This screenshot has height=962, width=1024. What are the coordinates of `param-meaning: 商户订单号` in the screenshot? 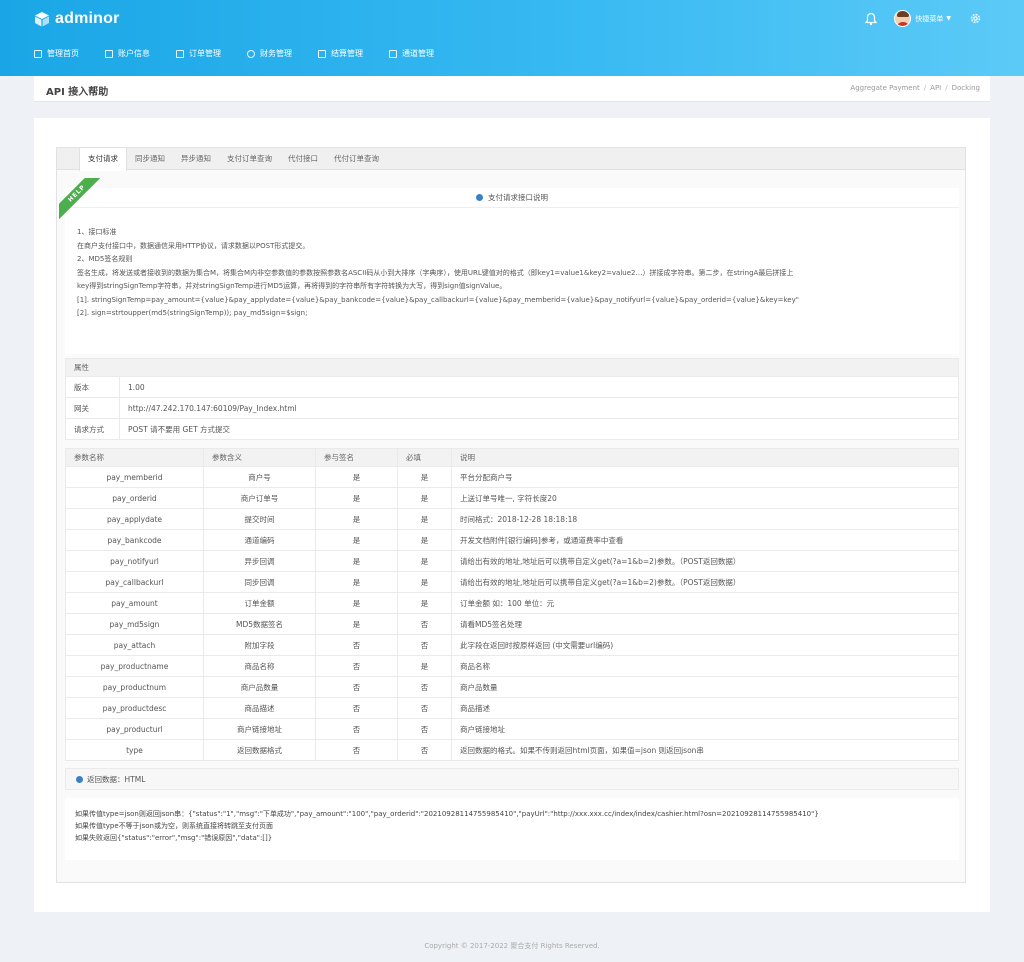 It's located at (259, 498).